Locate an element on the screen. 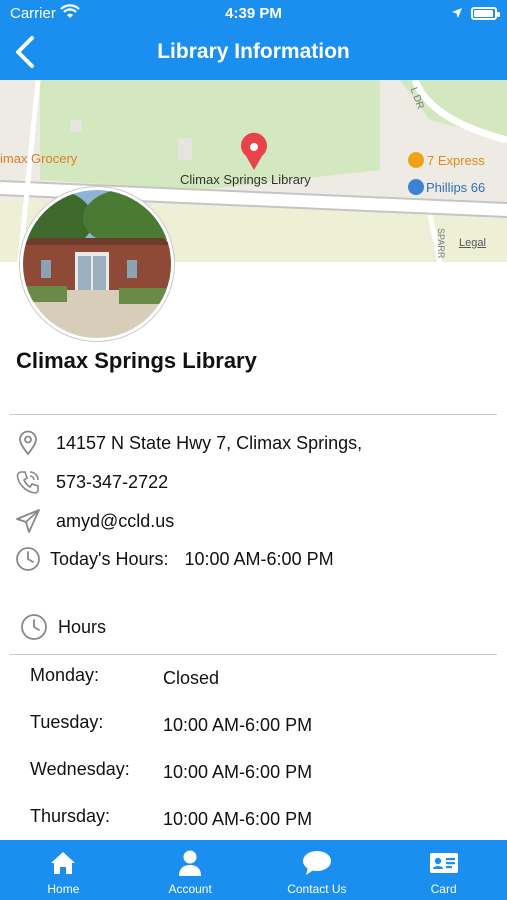 The height and width of the screenshot is (900, 507). hours-header: Hours is located at coordinates (63, 627).